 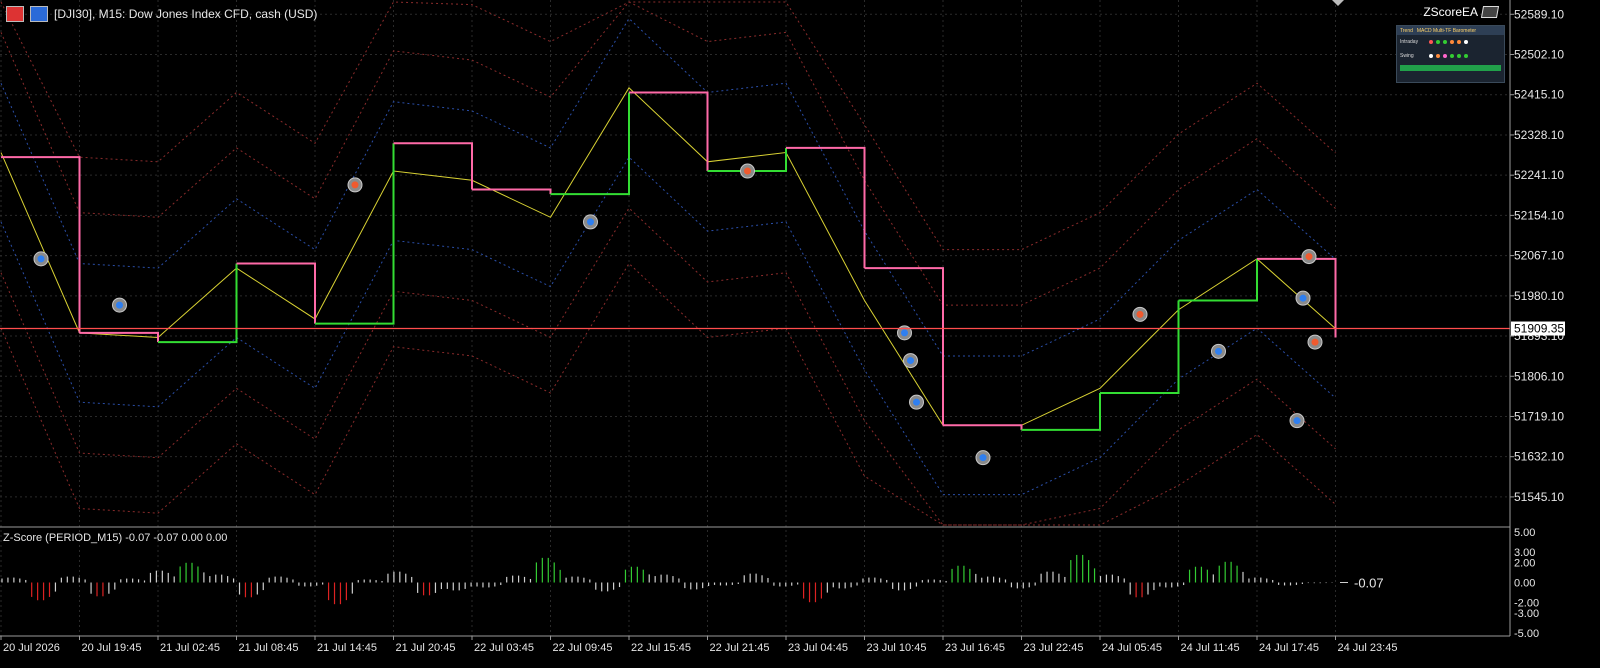 I want to click on price-tick-label: 51545.10, so click(x=1539, y=497).